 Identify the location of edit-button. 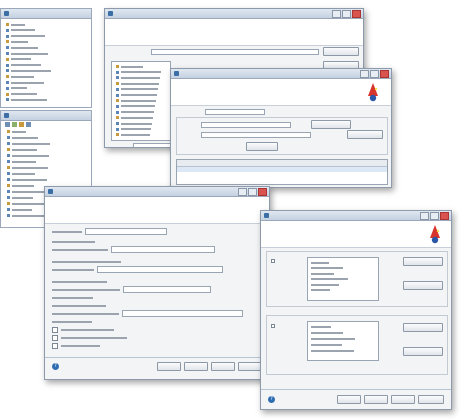
(365, 134).